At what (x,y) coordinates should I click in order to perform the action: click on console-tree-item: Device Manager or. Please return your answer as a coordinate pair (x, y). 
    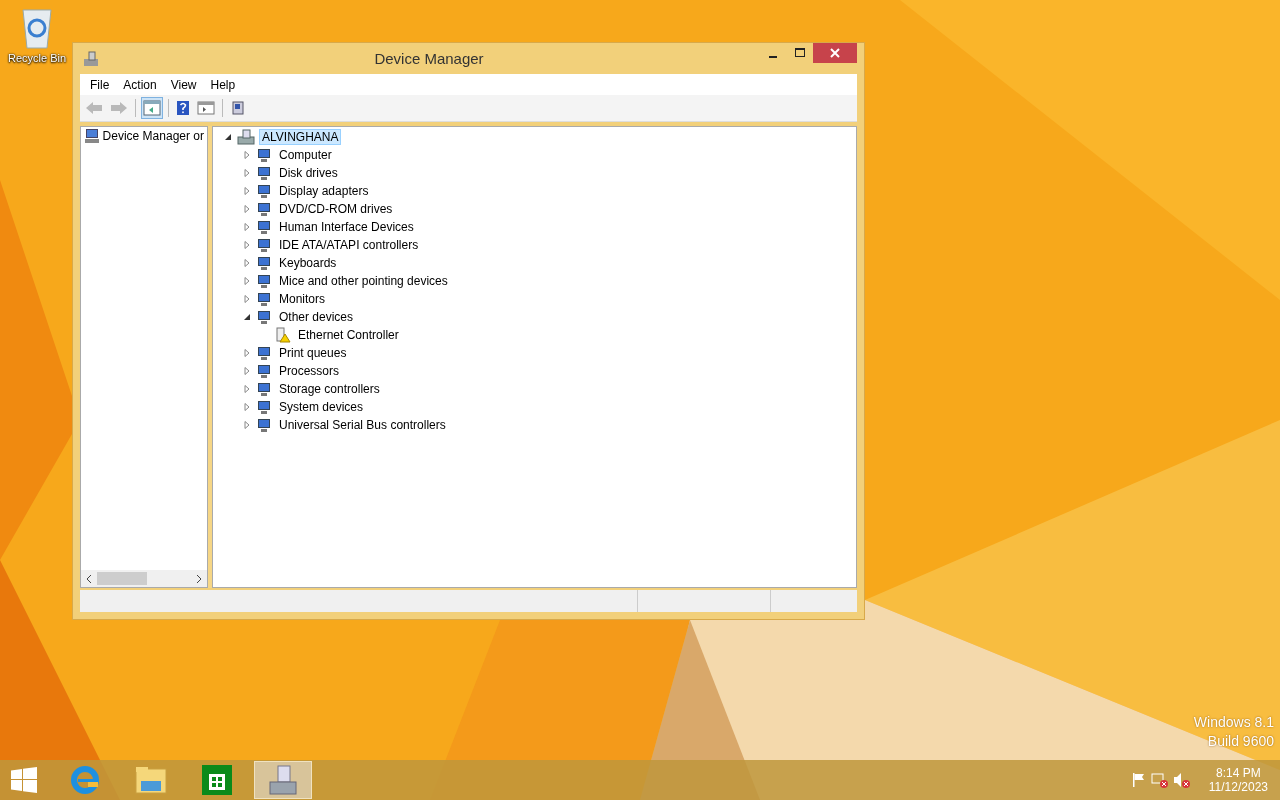
    Looking at the image, I should click on (153, 136).